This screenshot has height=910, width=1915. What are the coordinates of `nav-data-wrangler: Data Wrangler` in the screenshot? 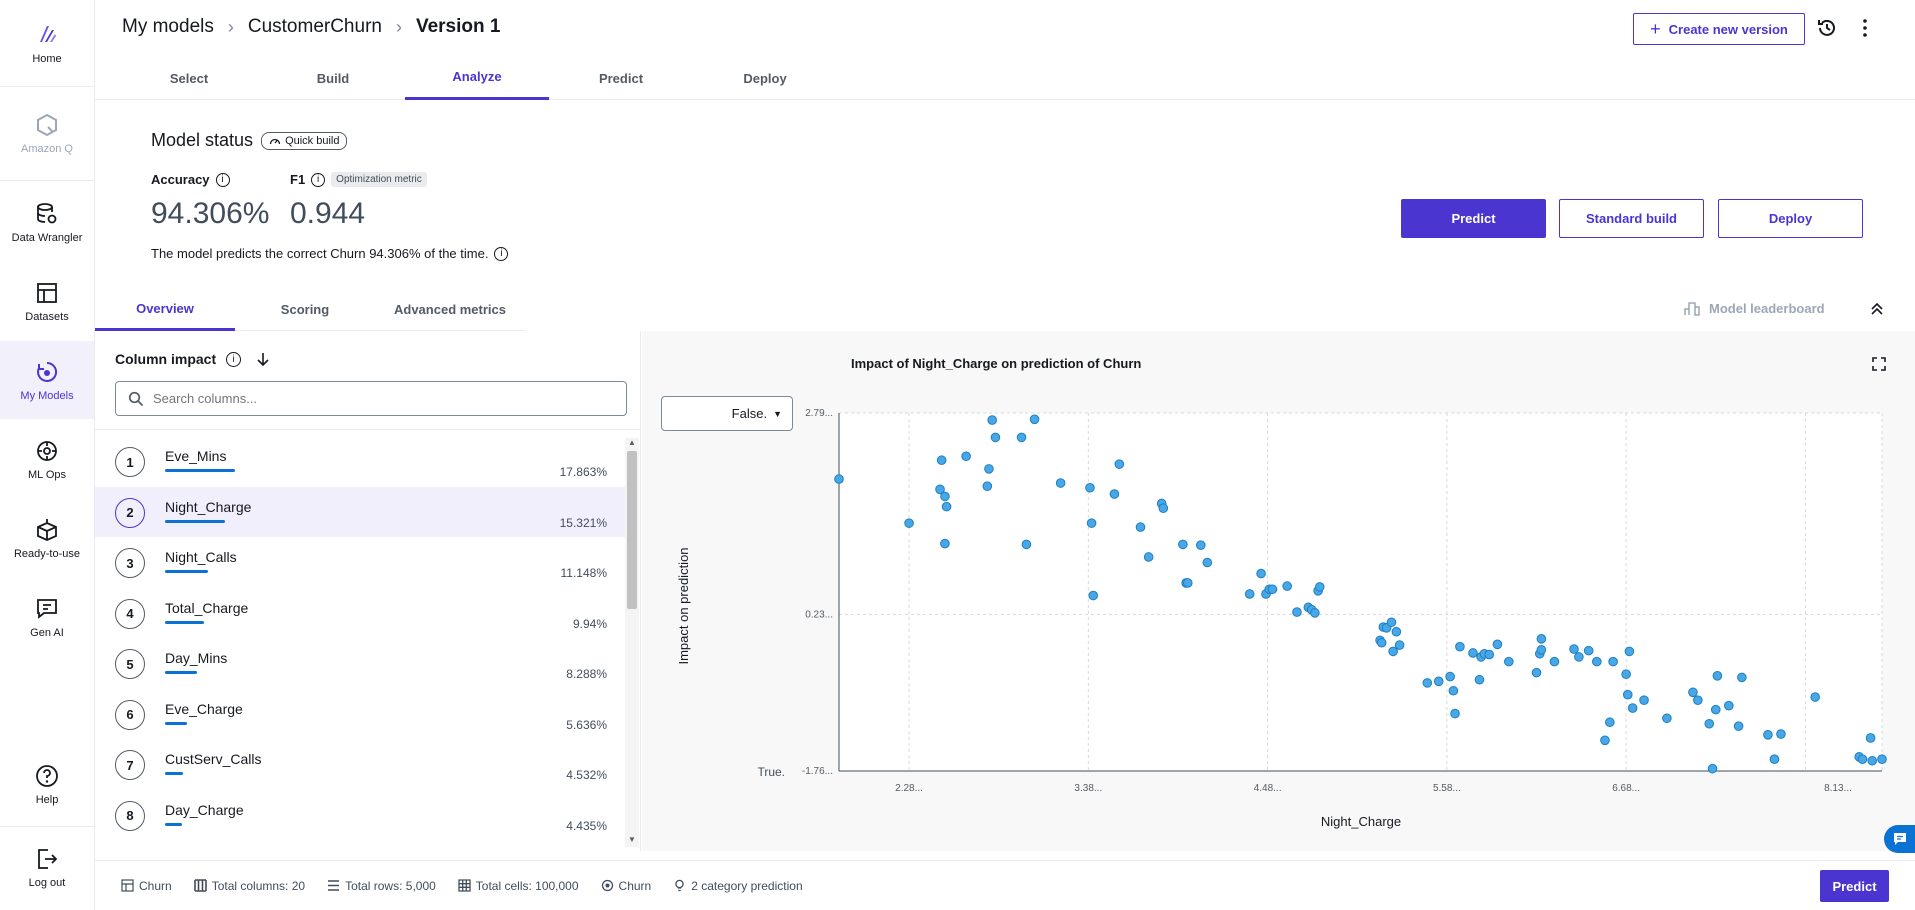 It's located at (47, 222).